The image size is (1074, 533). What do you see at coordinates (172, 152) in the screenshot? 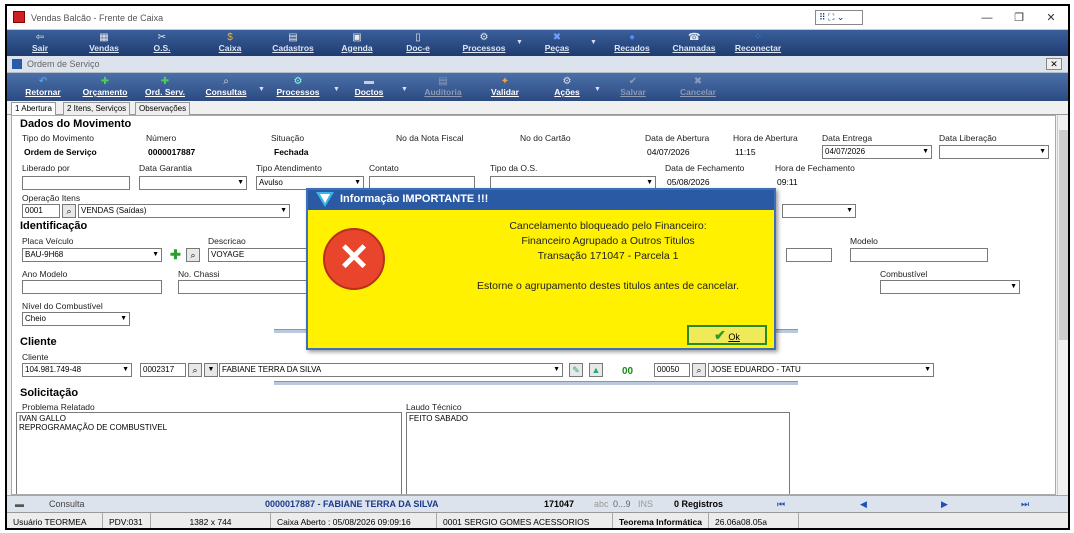
I see `numero-value: 0000017887` at bounding box center [172, 152].